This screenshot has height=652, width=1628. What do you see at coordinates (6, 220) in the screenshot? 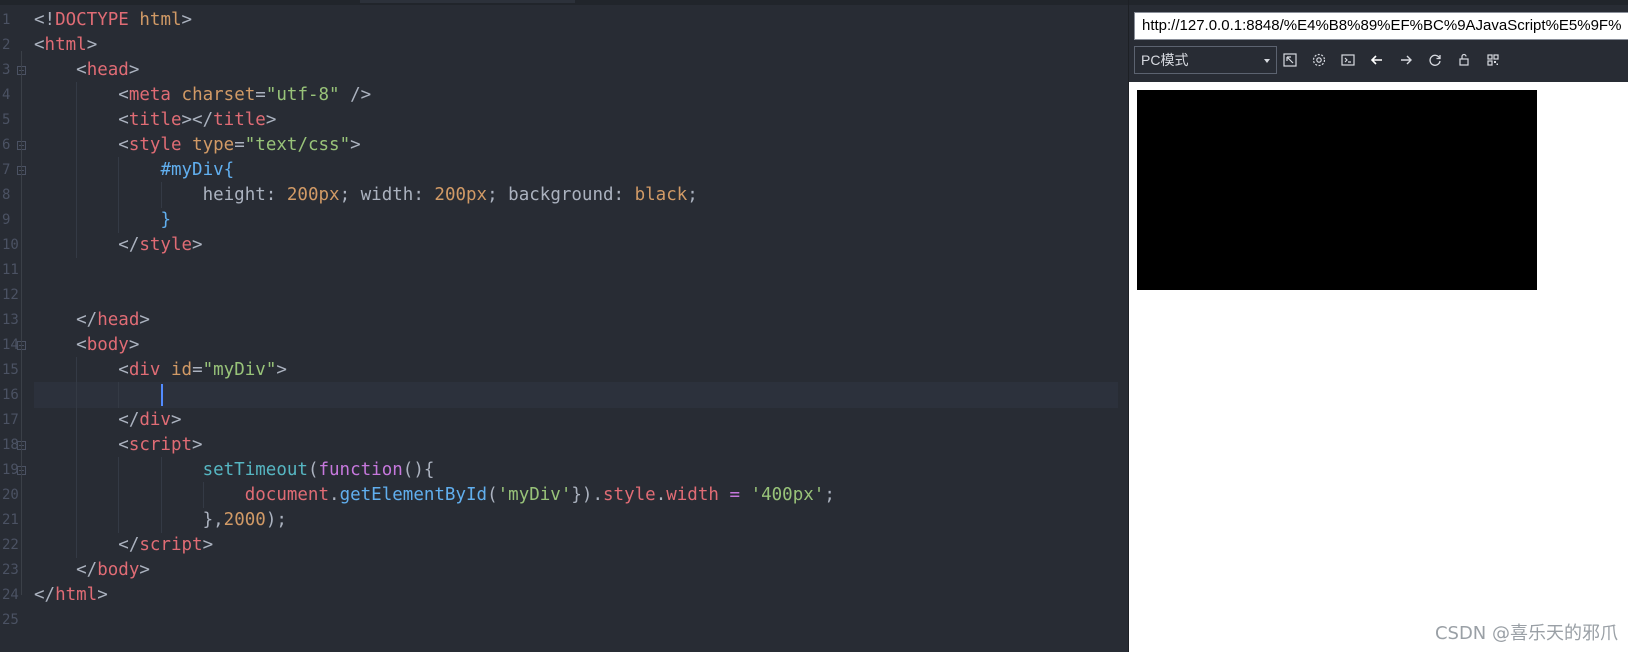
I see `line-number: 9` at bounding box center [6, 220].